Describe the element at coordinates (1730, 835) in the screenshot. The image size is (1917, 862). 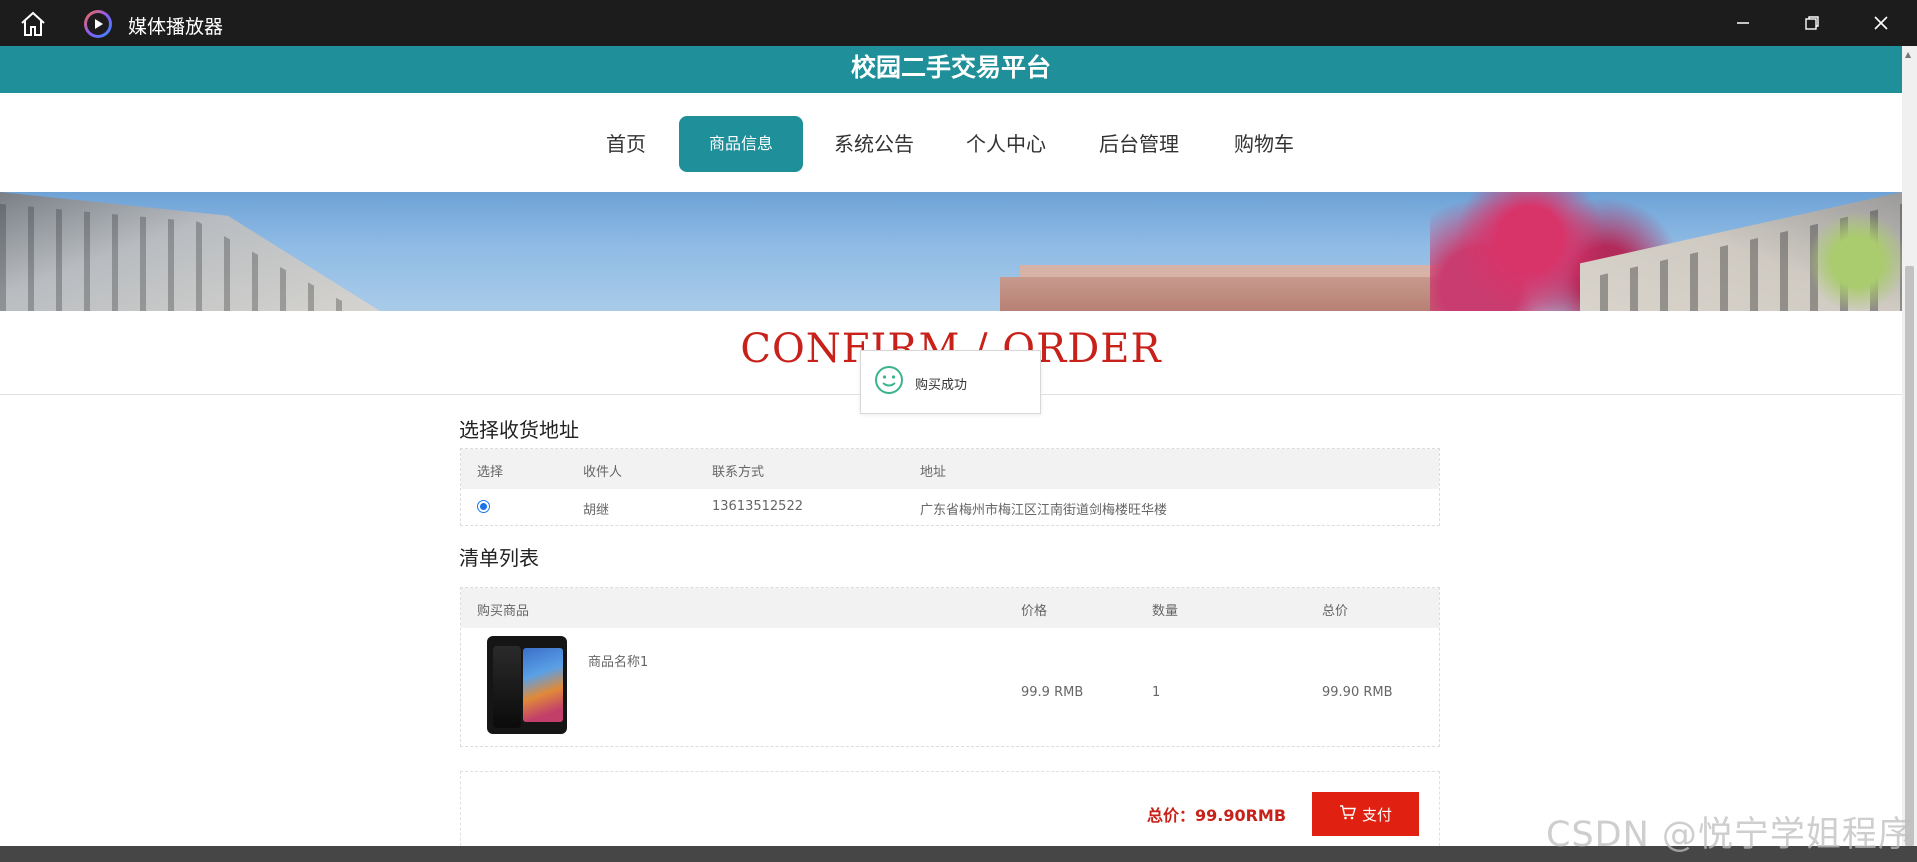
I see `watermark: CSDN @悦宁学姐程序` at that location.